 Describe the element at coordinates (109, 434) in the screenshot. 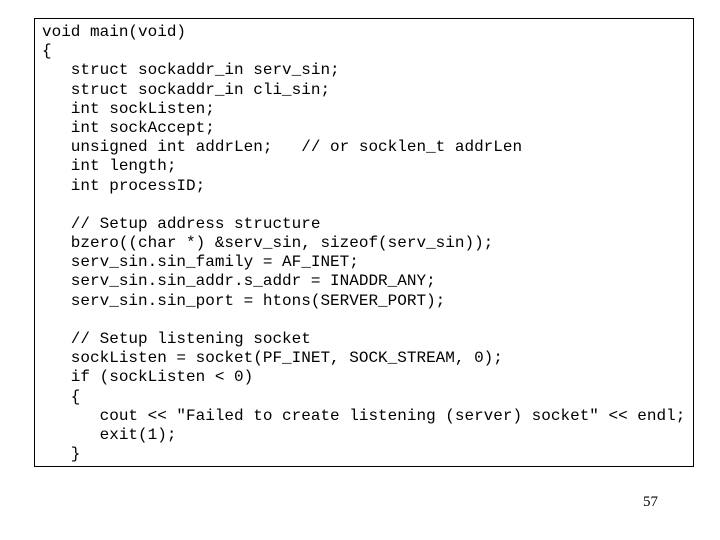

I see `code-line: exit(1);` at that location.